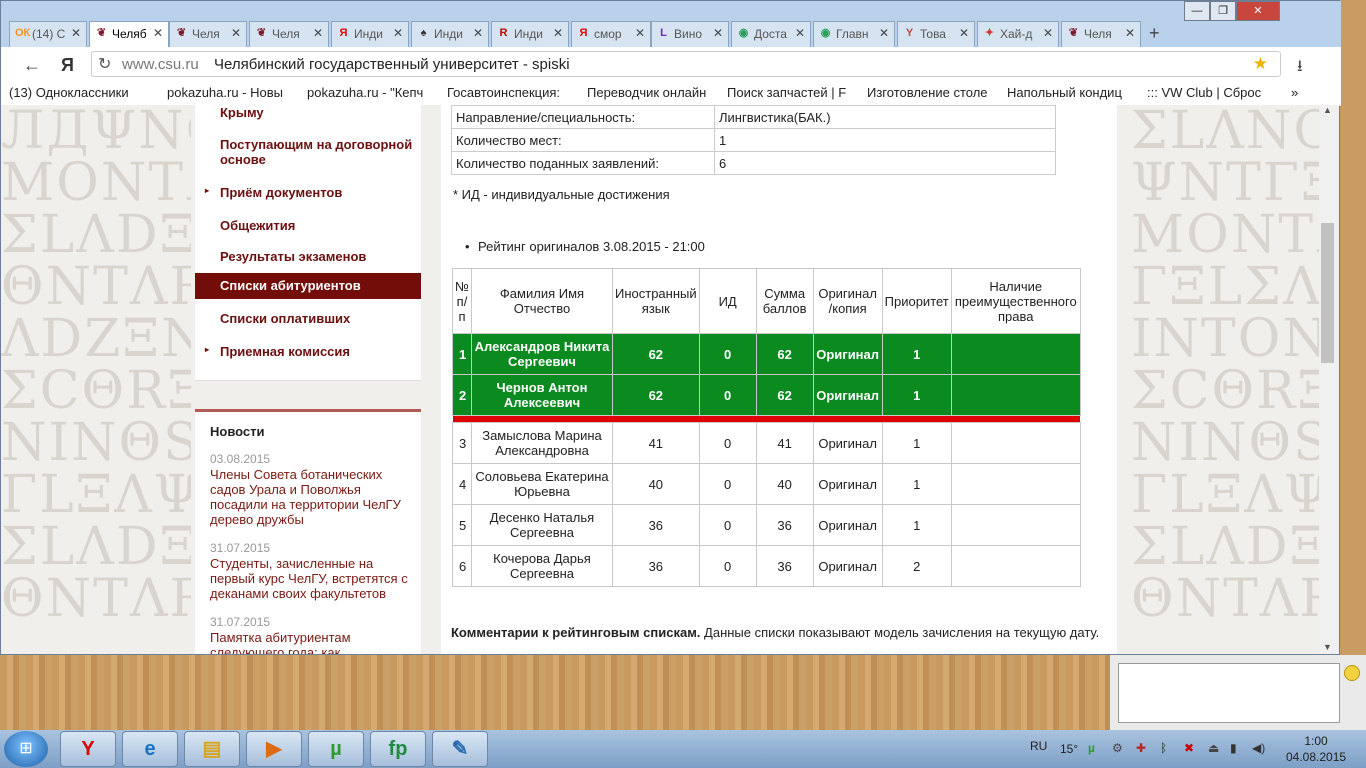 The width and height of the screenshot is (1366, 768). Describe the element at coordinates (542, 566) in the screenshot. I see `cell-name: Кочерова Дарья Сергеевна` at that location.